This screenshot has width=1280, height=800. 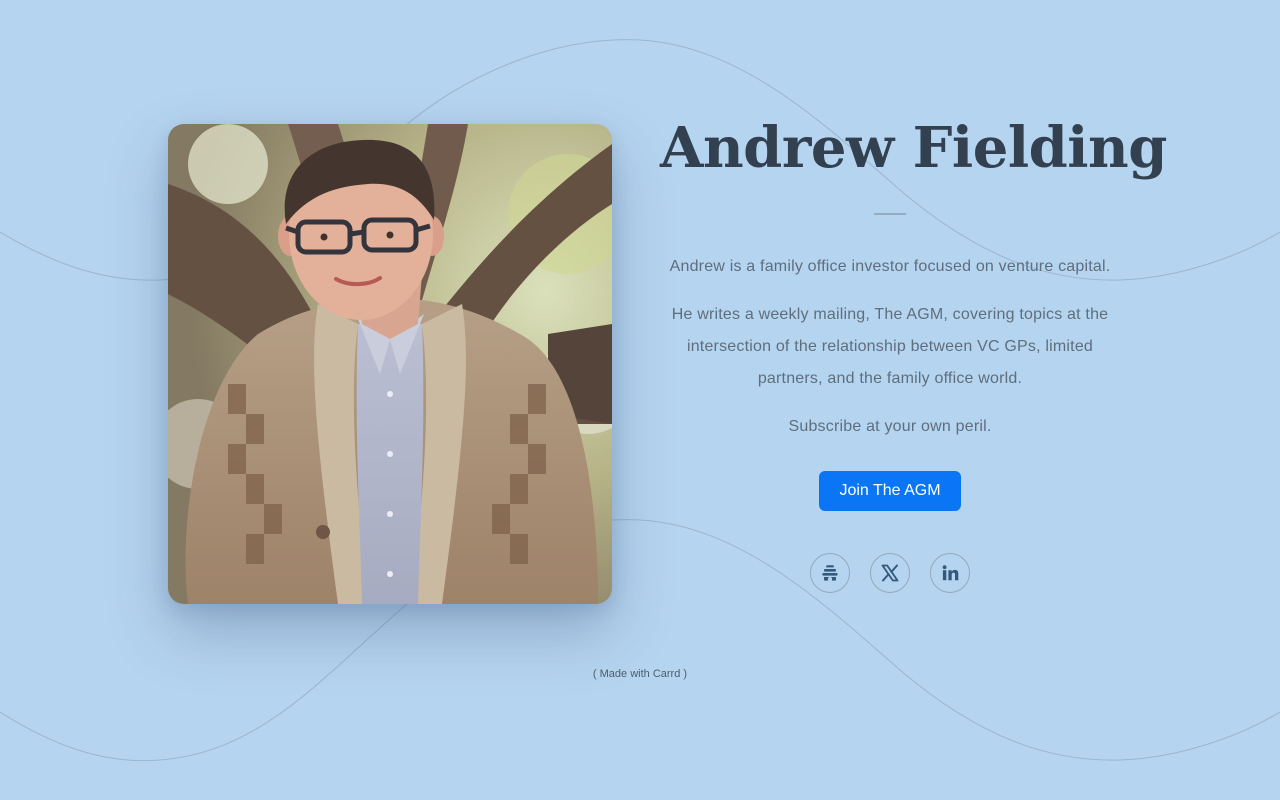 What do you see at coordinates (890, 491) in the screenshot?
I see `join-agm-button: Join The AGM` at bounding box center [890, 491].